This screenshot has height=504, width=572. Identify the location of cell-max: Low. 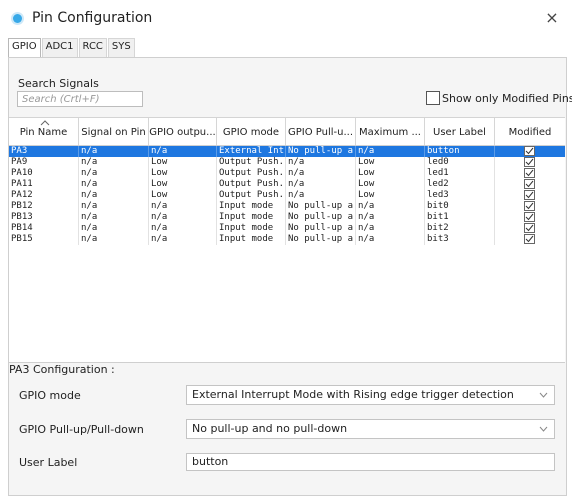
(390, 173).